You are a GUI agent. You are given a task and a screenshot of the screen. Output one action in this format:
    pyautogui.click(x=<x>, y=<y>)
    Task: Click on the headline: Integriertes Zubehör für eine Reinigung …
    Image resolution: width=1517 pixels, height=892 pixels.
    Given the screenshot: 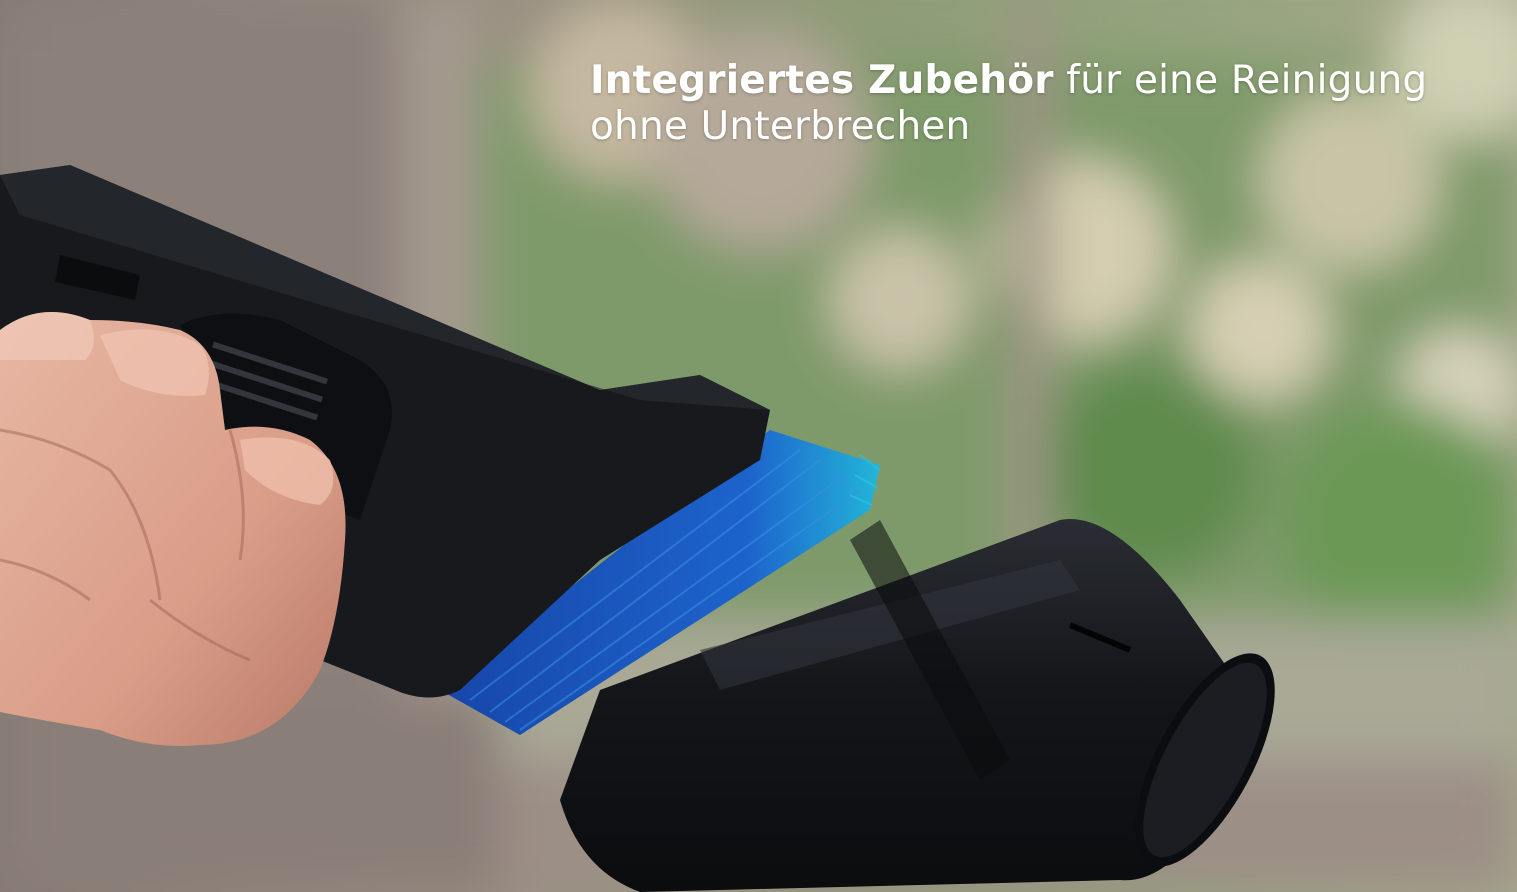 What is the action you would take?
    pyautogui.click(x=1040, y=104)
    